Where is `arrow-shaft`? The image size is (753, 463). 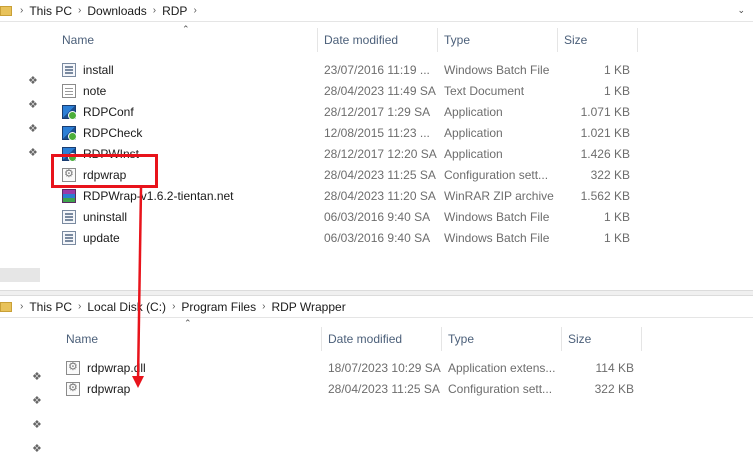
arrow-shaft is located at coordinates (139, 285).